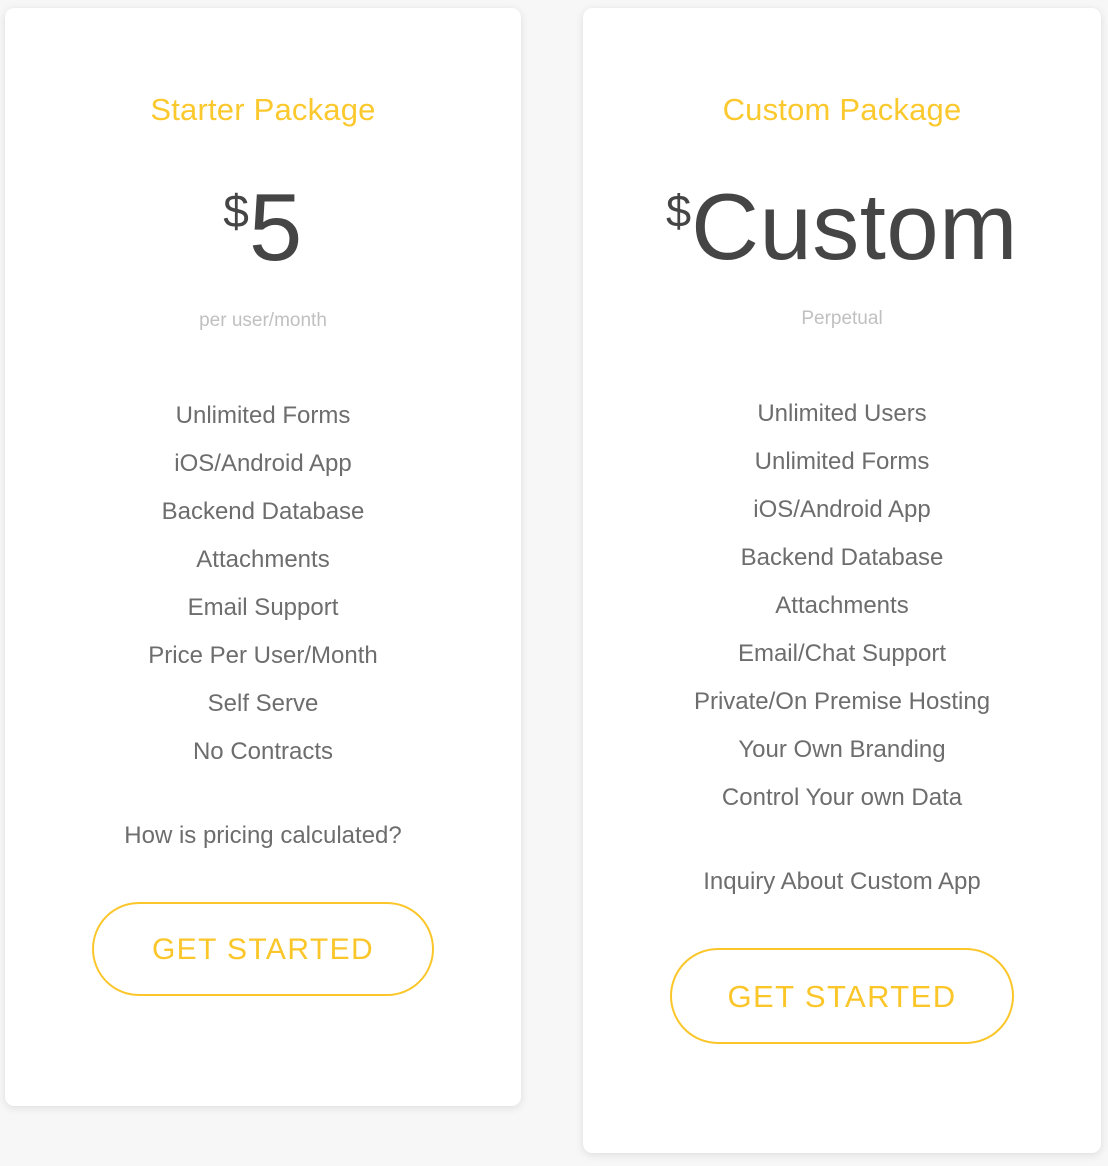 The image size is (1108, 1166). What do you see at coordinates (842, 749) in the screenshot?
I see `feature-item: Your Own Branding` at bounding box center [842, 749].